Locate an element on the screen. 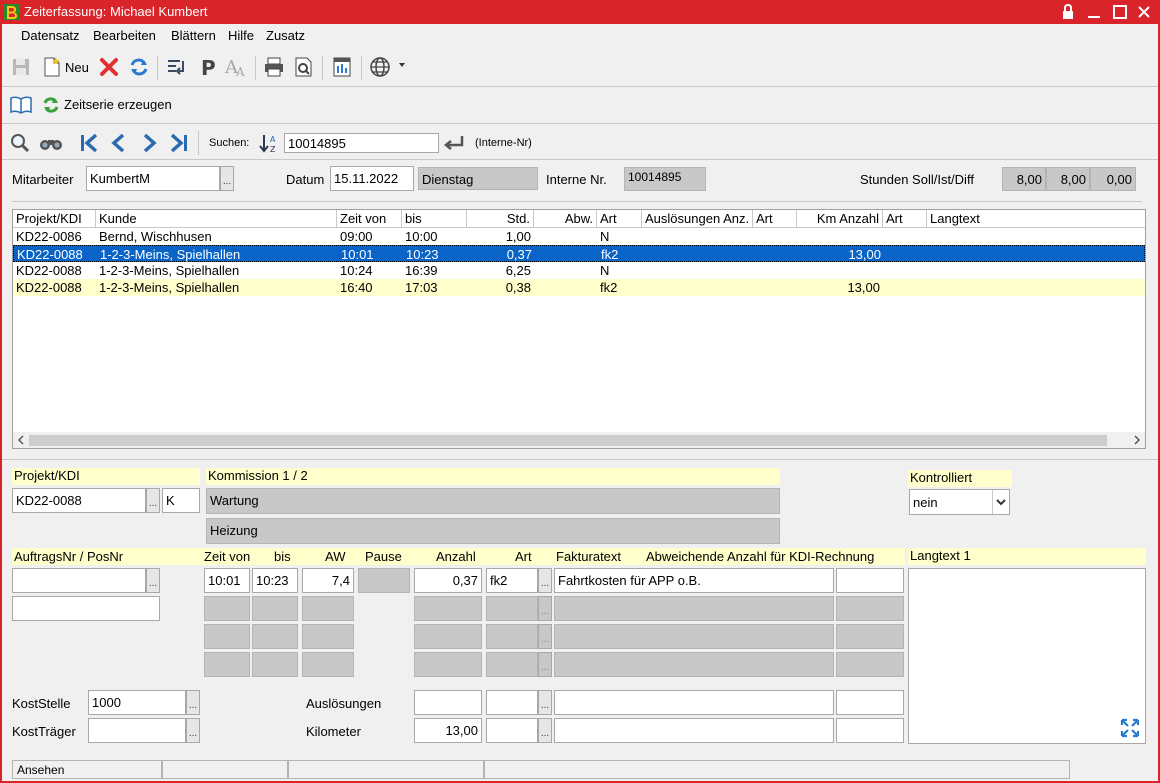 The width and height of the screenshot is (1160, 783). projekt-field: KD22-0088 is located at coordinates (79, 500).